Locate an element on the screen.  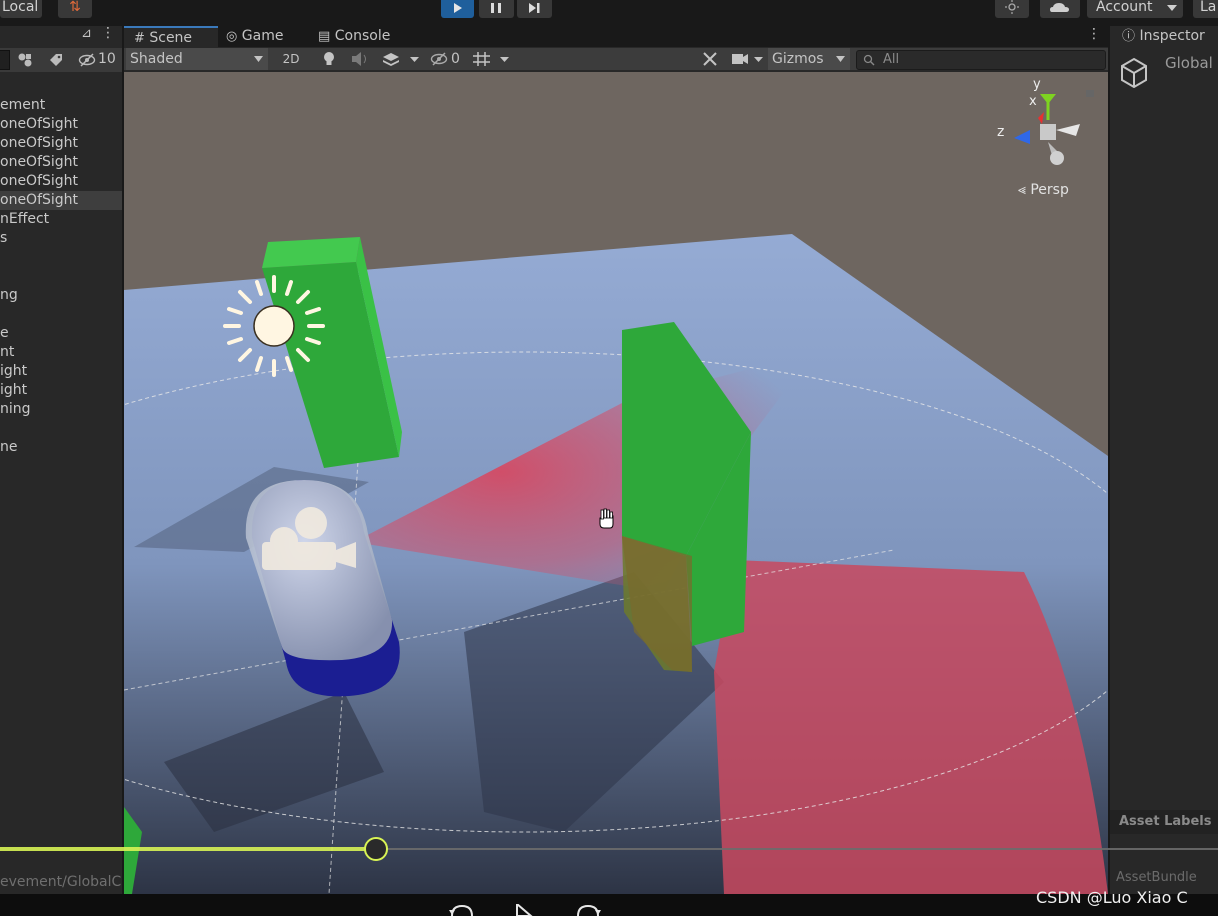
hierarchy-item: nEffect is located at coordinates (24, 219).